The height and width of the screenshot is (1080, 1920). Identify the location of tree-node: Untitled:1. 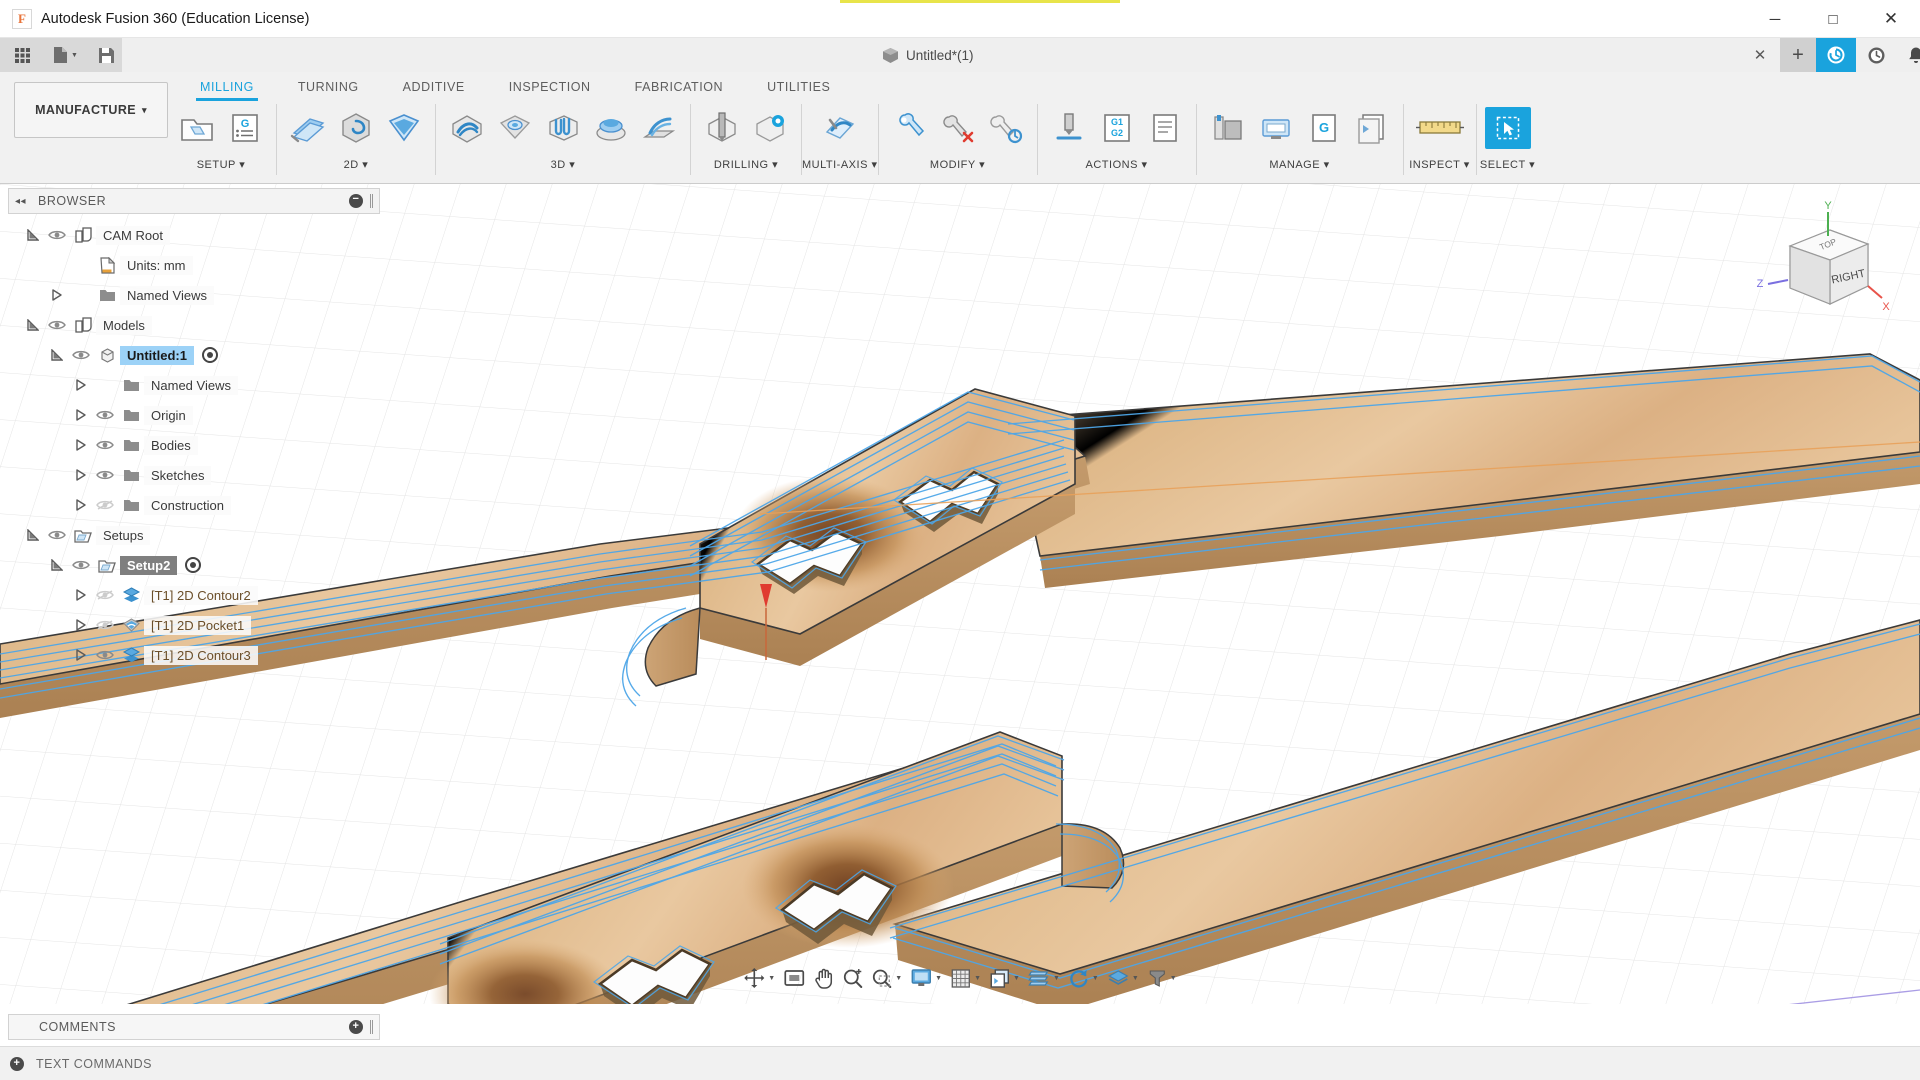
(194, 355).